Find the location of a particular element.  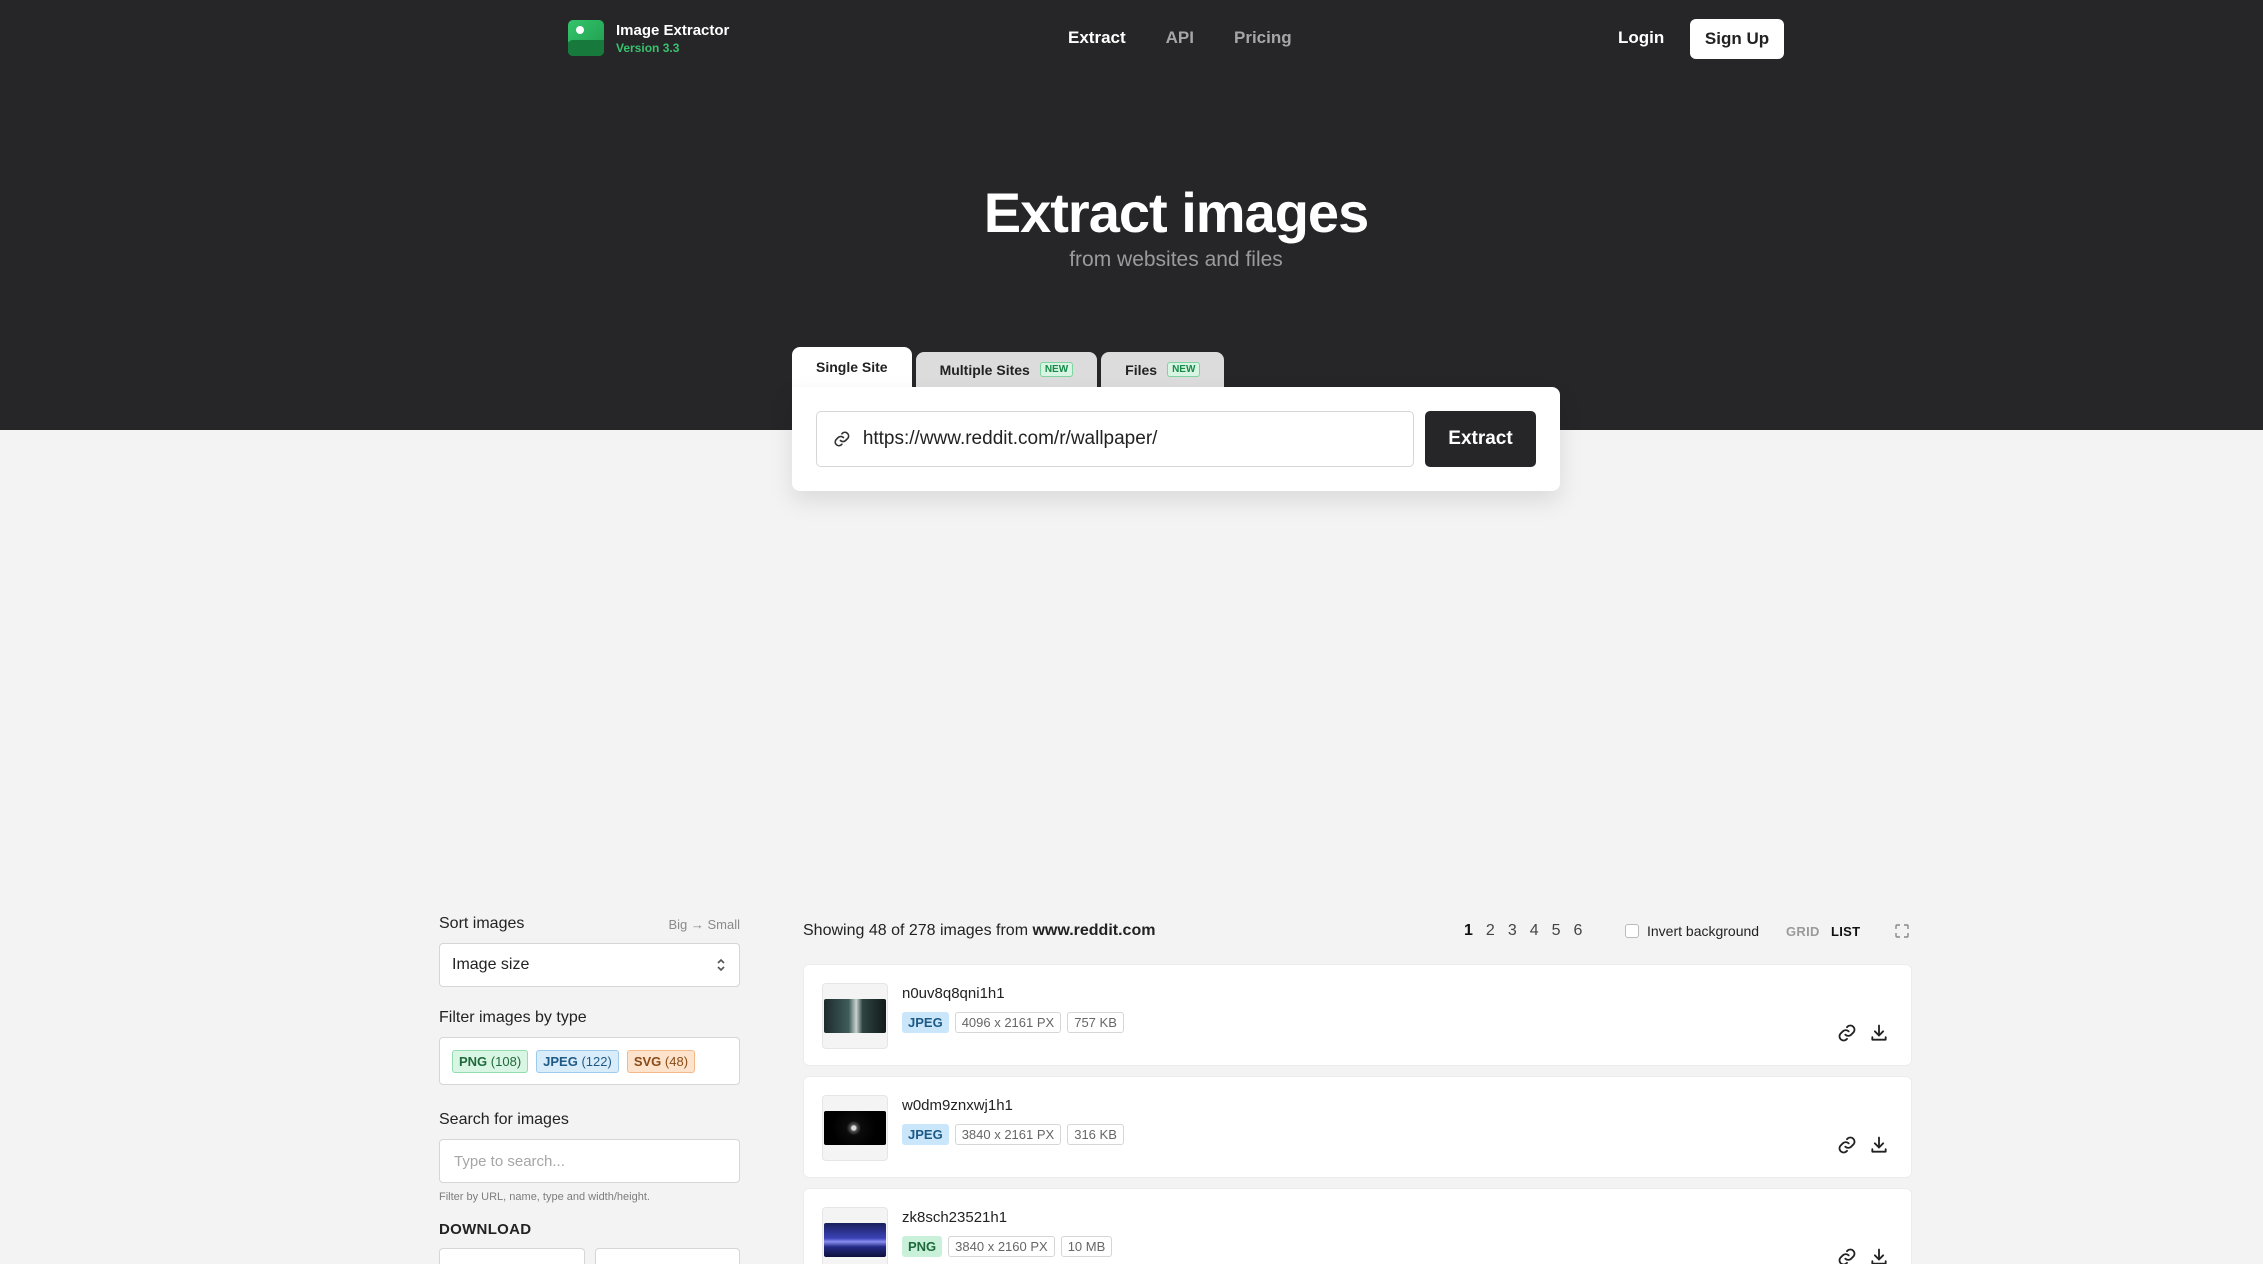

tab-single-site: Single Site is located at coordinates (852, 367).